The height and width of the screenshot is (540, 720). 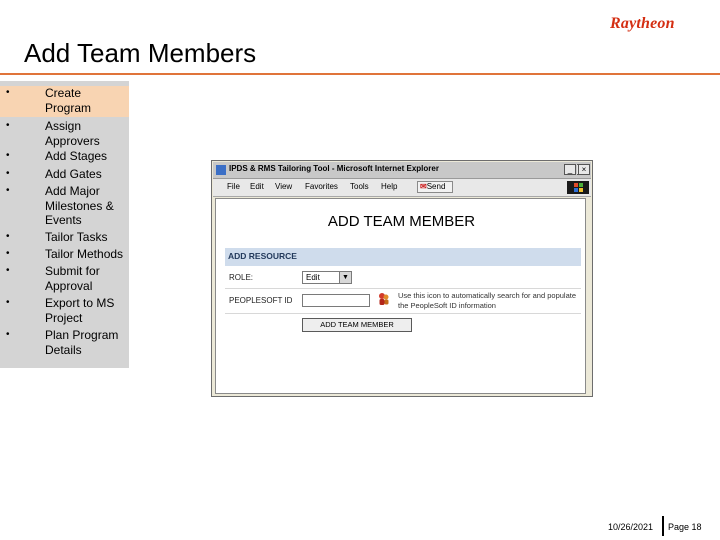 I want to click on agenda-item-label: Plan Program Details, so click(x=82, y=342).